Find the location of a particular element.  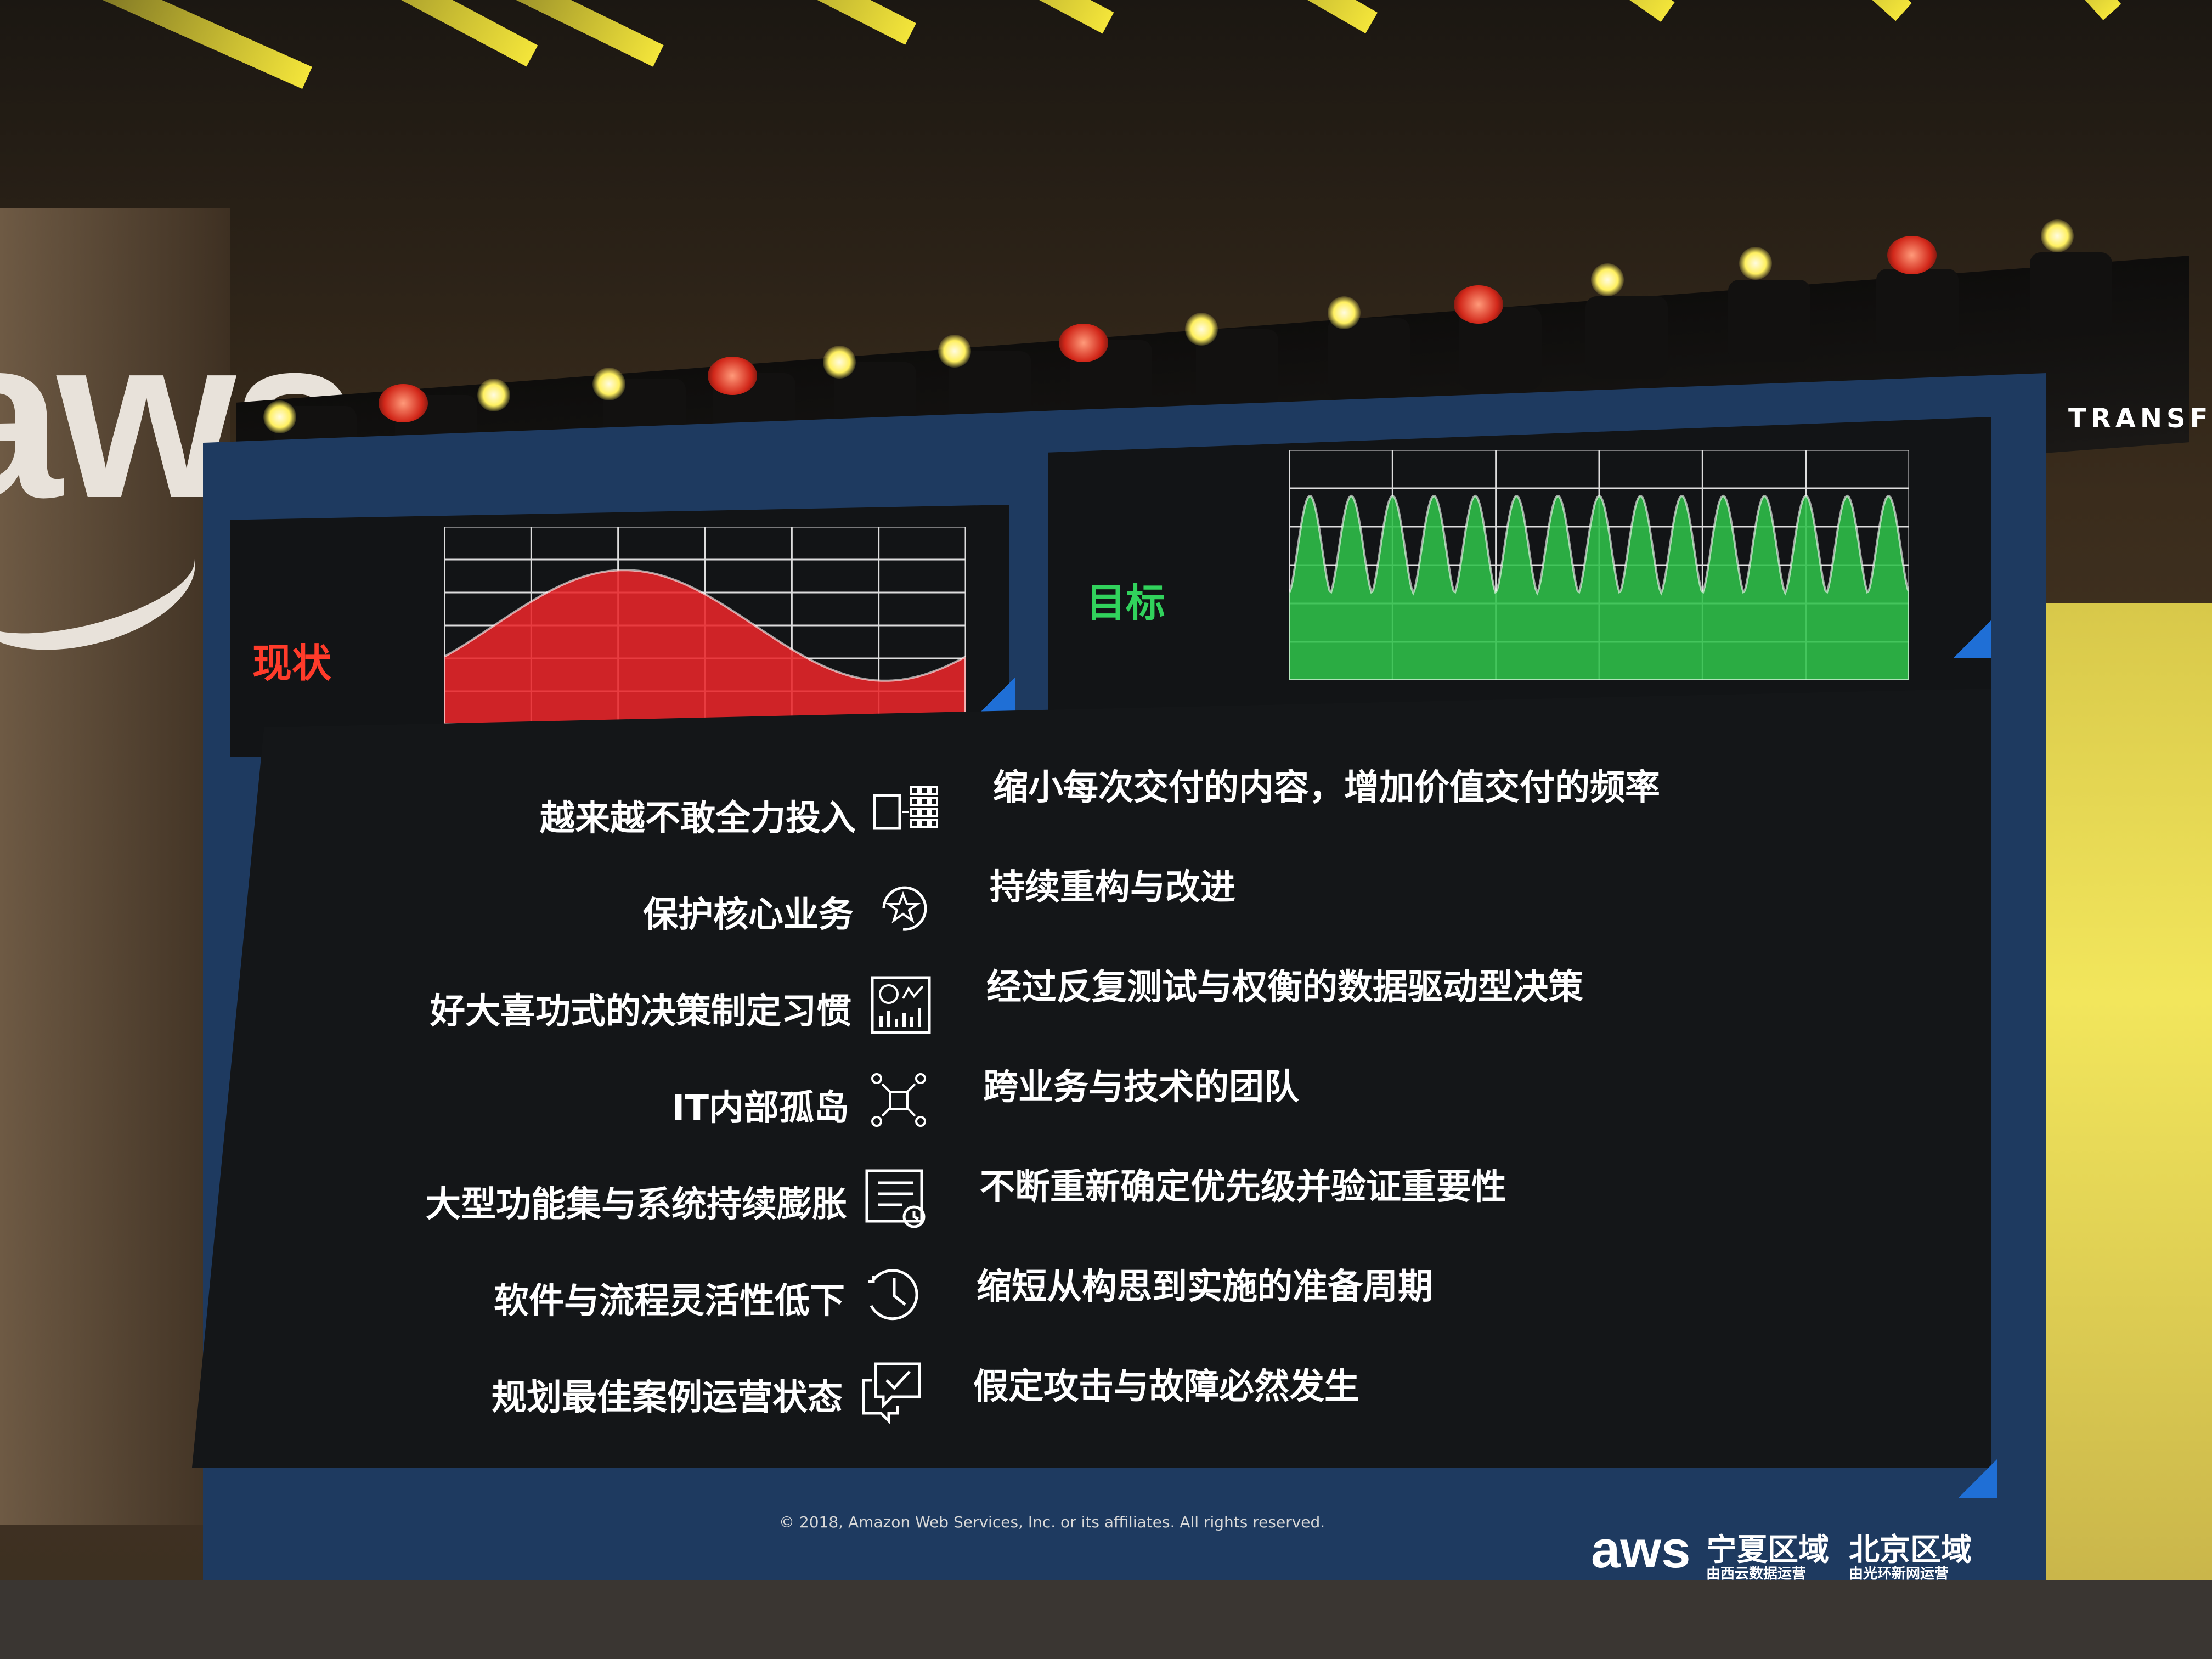

target-practice-text: 经过反复测试与权衡的数据驱动型决策 is located at coordinates (1284, 988).